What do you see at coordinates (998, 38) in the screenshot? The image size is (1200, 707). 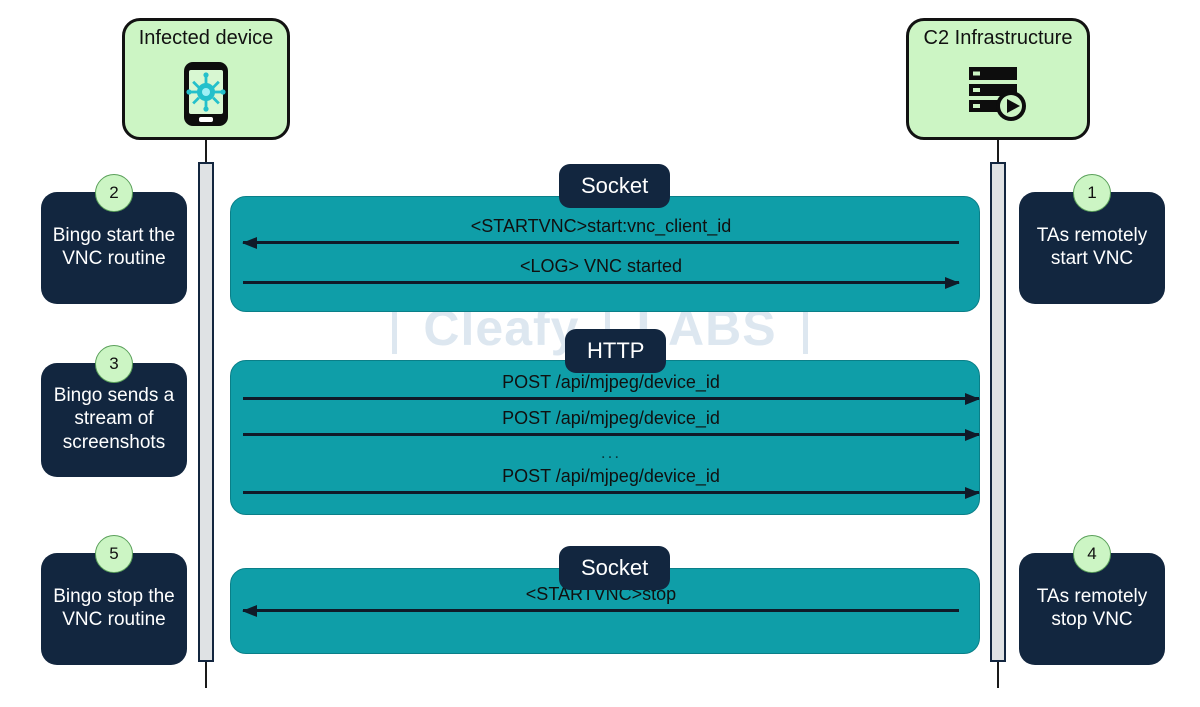 I see `actor-c2-infrastructure-label: C2 Infrastructure` at bounding box center [998, 38].